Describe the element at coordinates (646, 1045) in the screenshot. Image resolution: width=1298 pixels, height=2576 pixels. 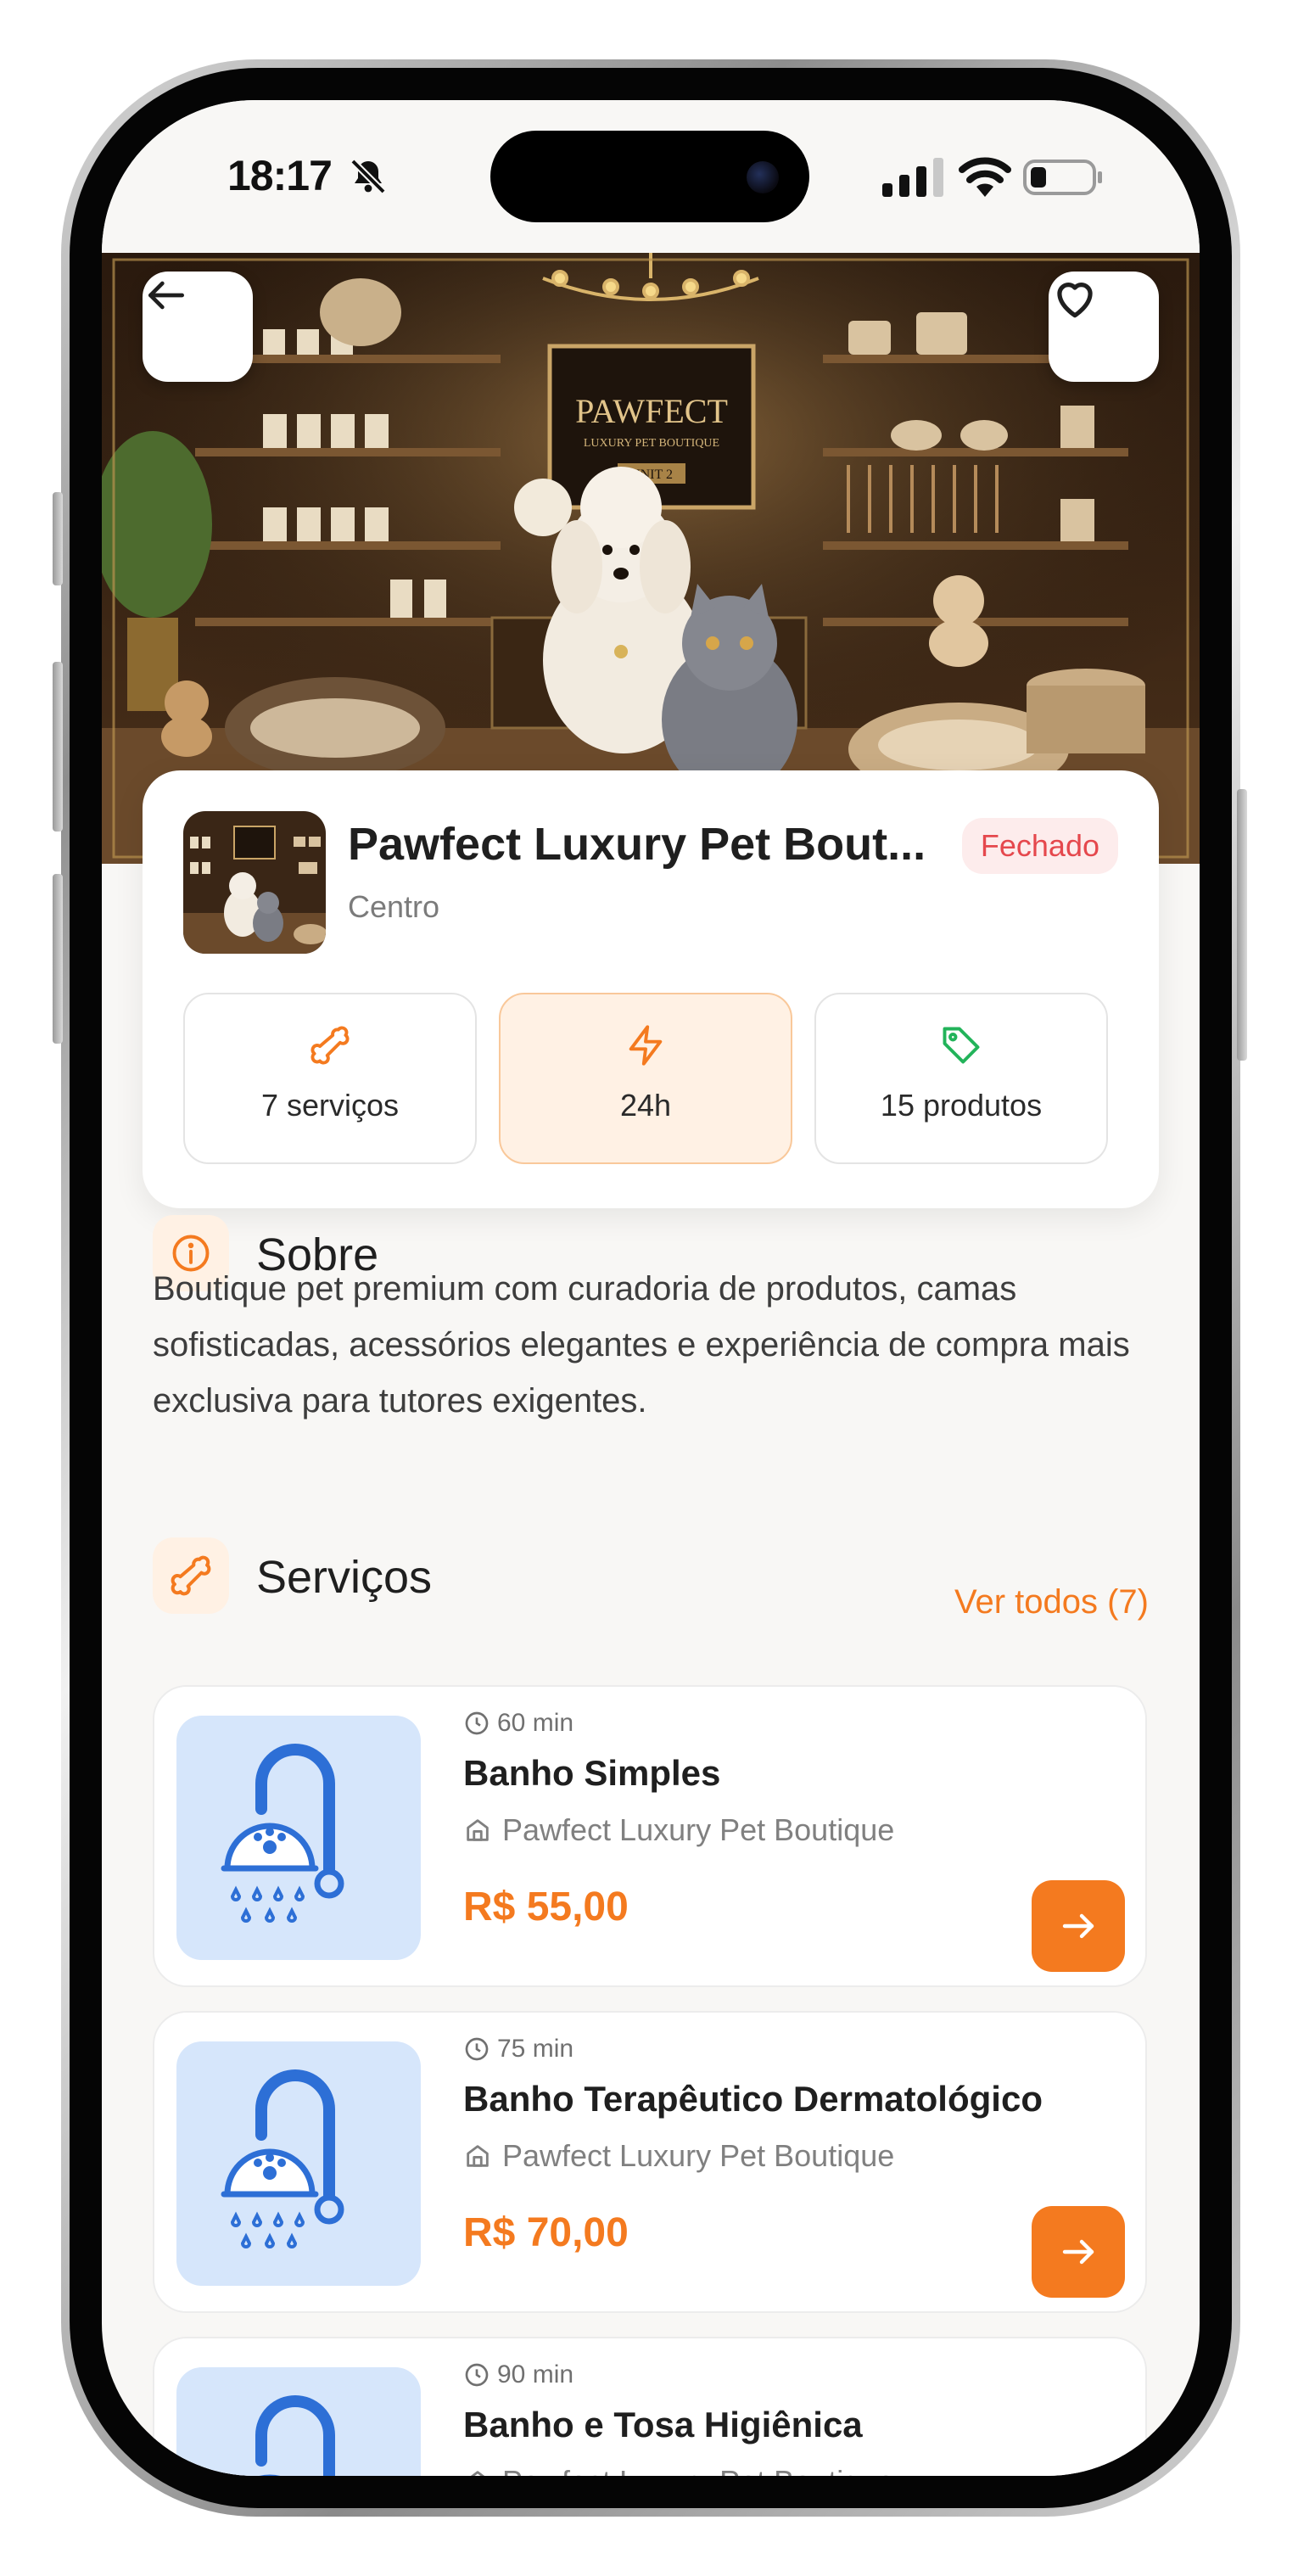
I see `lightning-icon` at that location.